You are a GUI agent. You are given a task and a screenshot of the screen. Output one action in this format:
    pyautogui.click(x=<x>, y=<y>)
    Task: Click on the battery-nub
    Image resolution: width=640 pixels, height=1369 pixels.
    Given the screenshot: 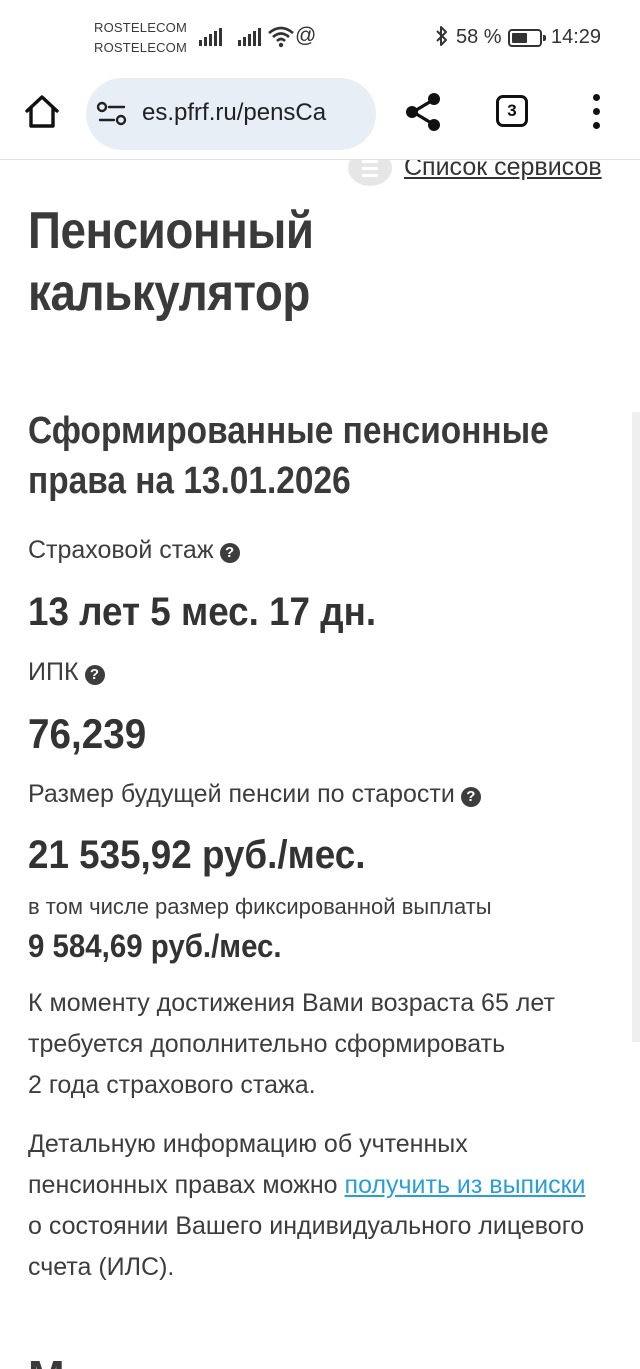 What is the action you would take?
    pyautogui.click(x=544, y=38)
    